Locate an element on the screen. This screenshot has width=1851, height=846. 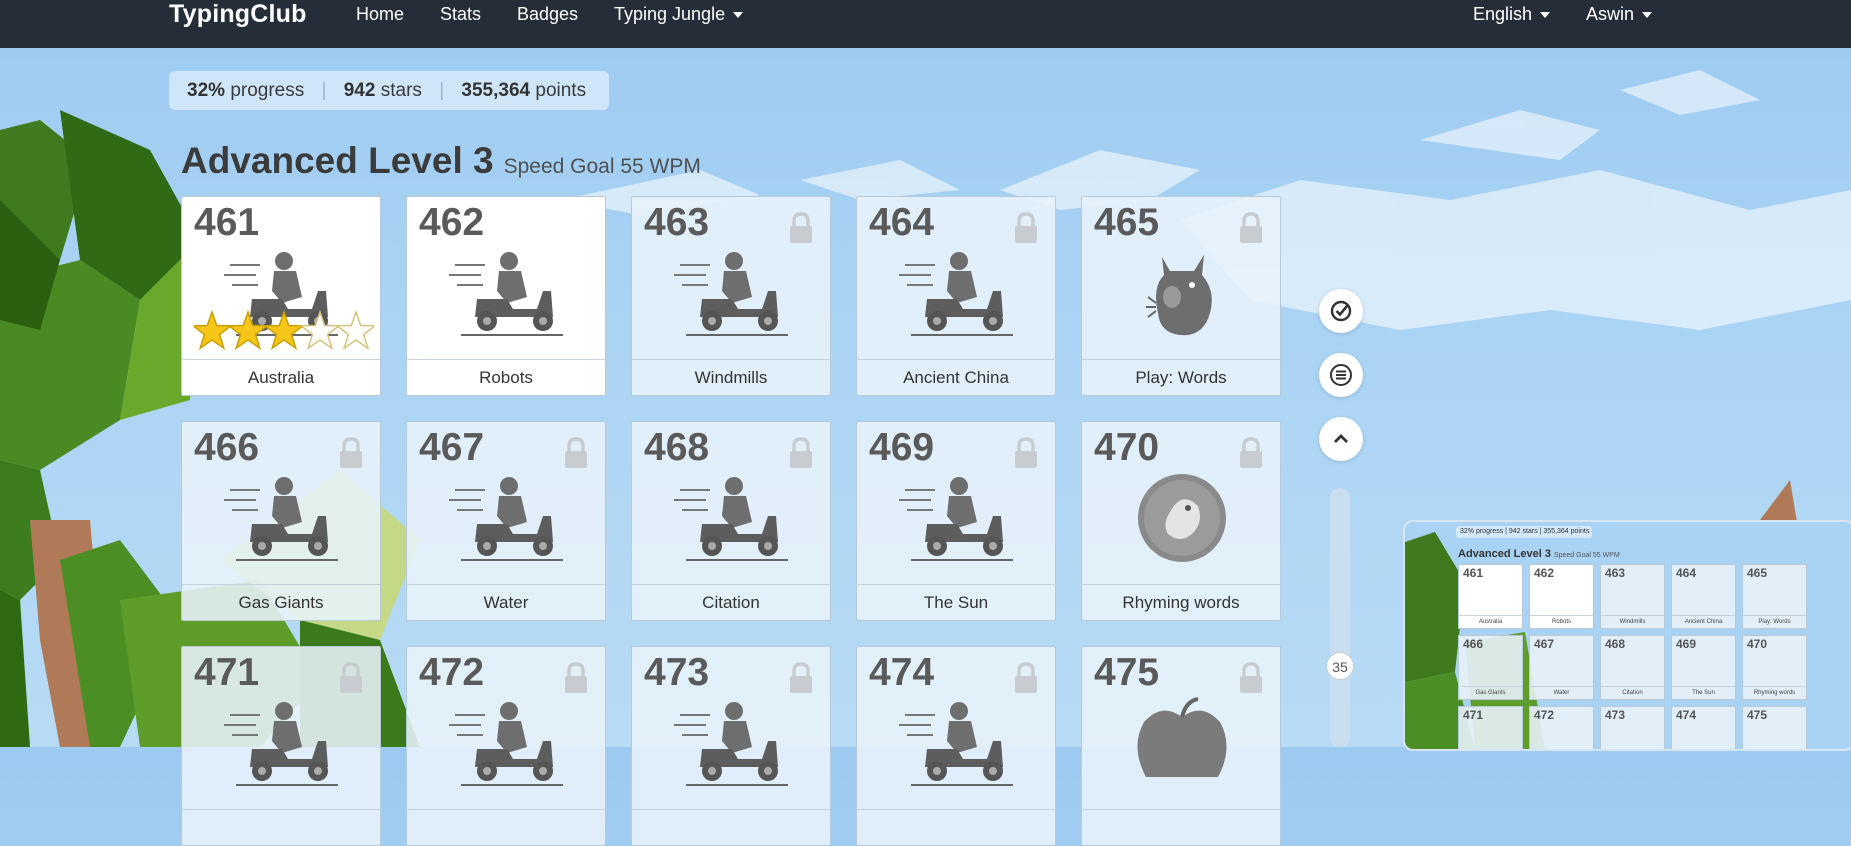
bird-coin-illustration is located at coordinates (1182, 517).